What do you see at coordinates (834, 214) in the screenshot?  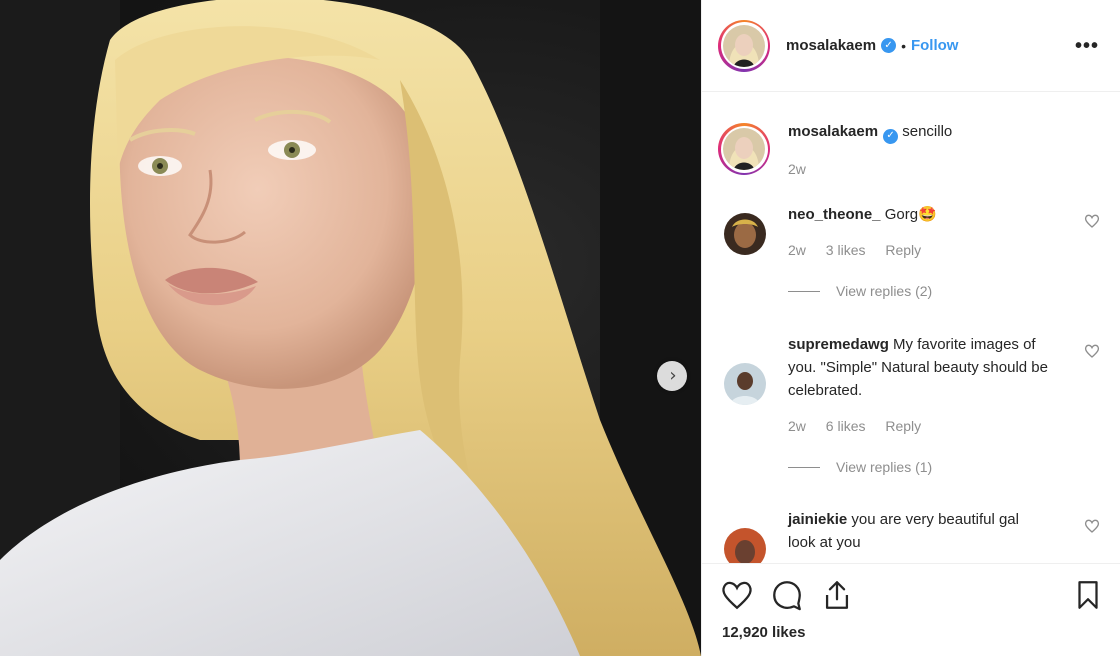 I see `comment-username: neo_theone_` at bounding box center [834, 214].